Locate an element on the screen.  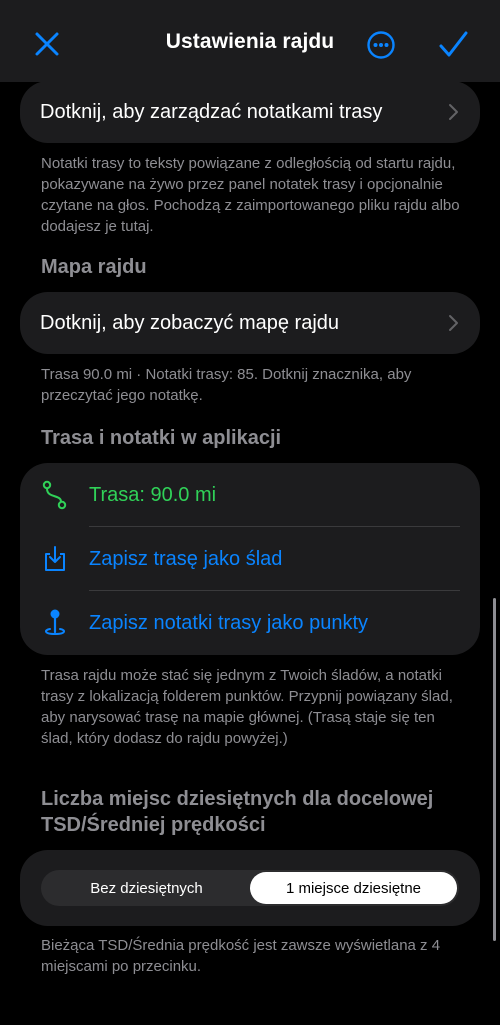
save-as-track-button: Zapisz trasę jako ślad is located at coordinates (250, 559).